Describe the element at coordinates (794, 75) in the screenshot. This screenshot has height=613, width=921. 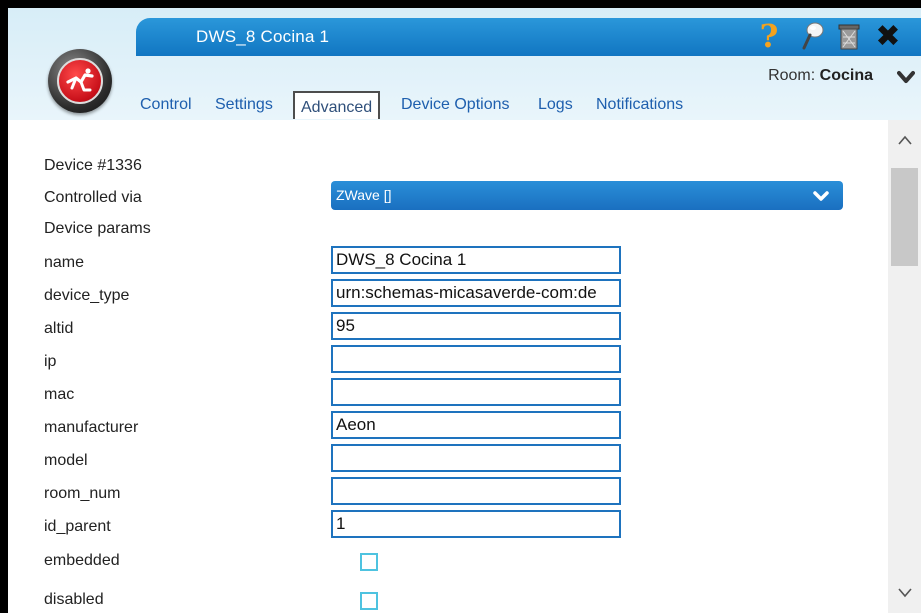
I see `room-prefix: Room:` at that location.